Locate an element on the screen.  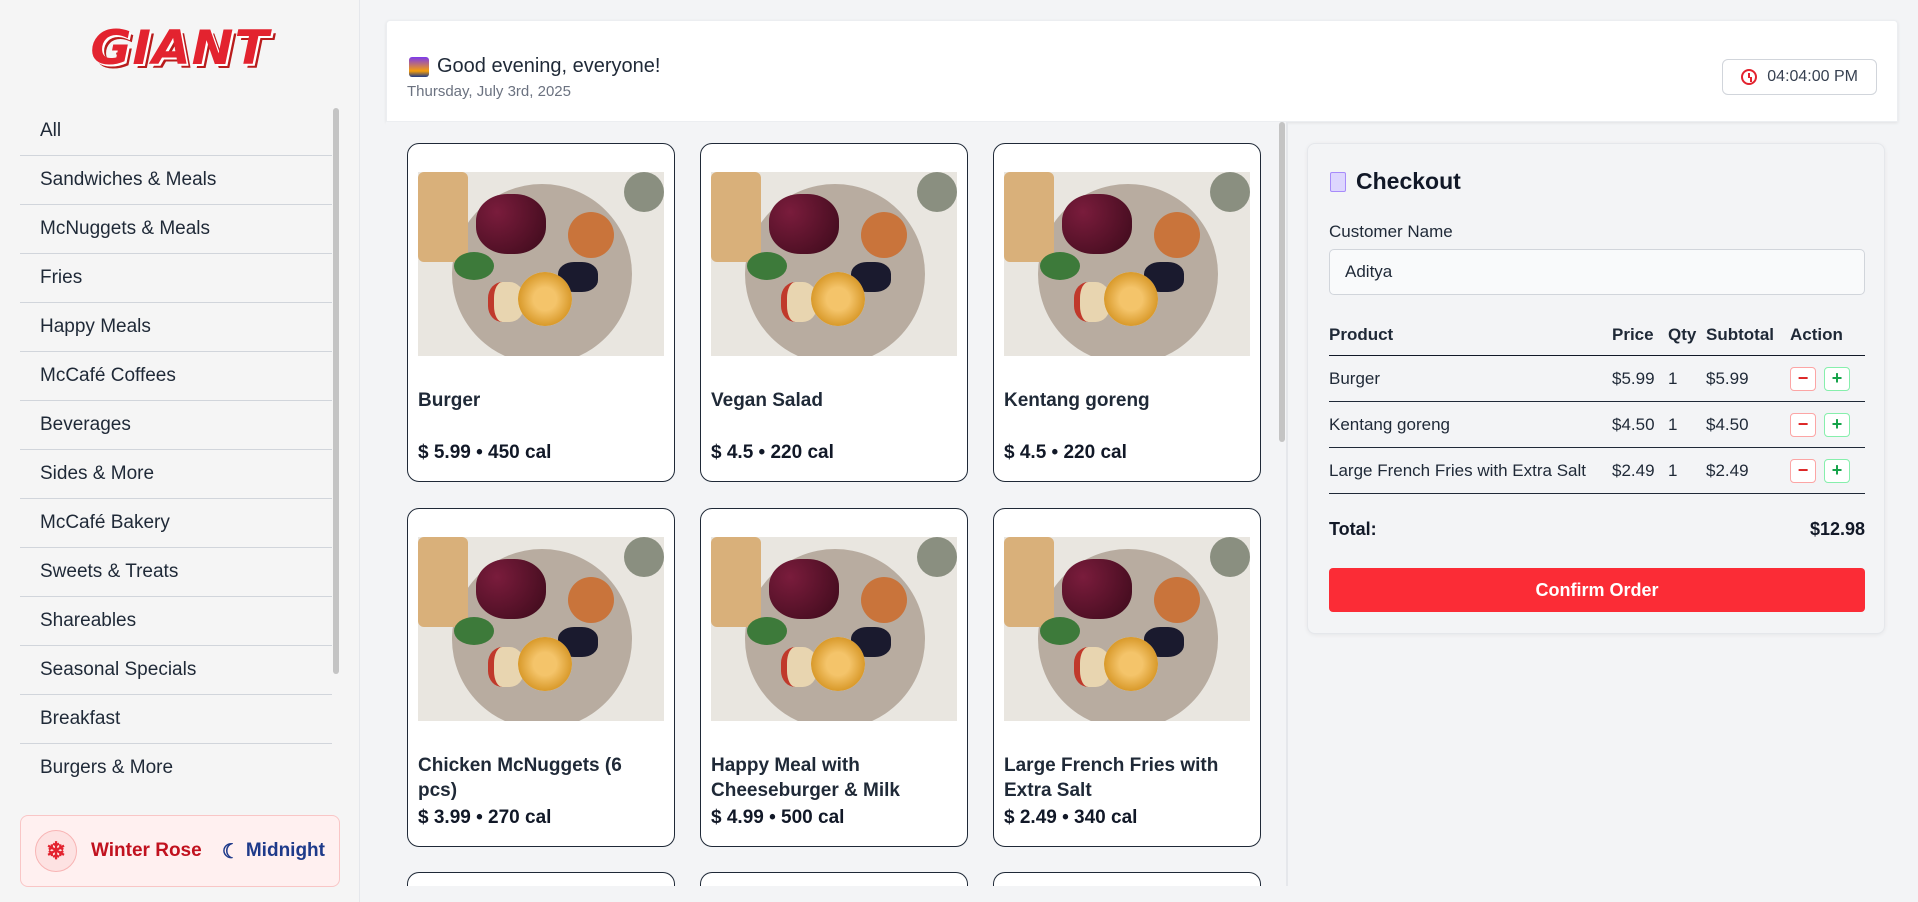
greeting-text: Good evening, everyone! is located at coordinates (549, 66).